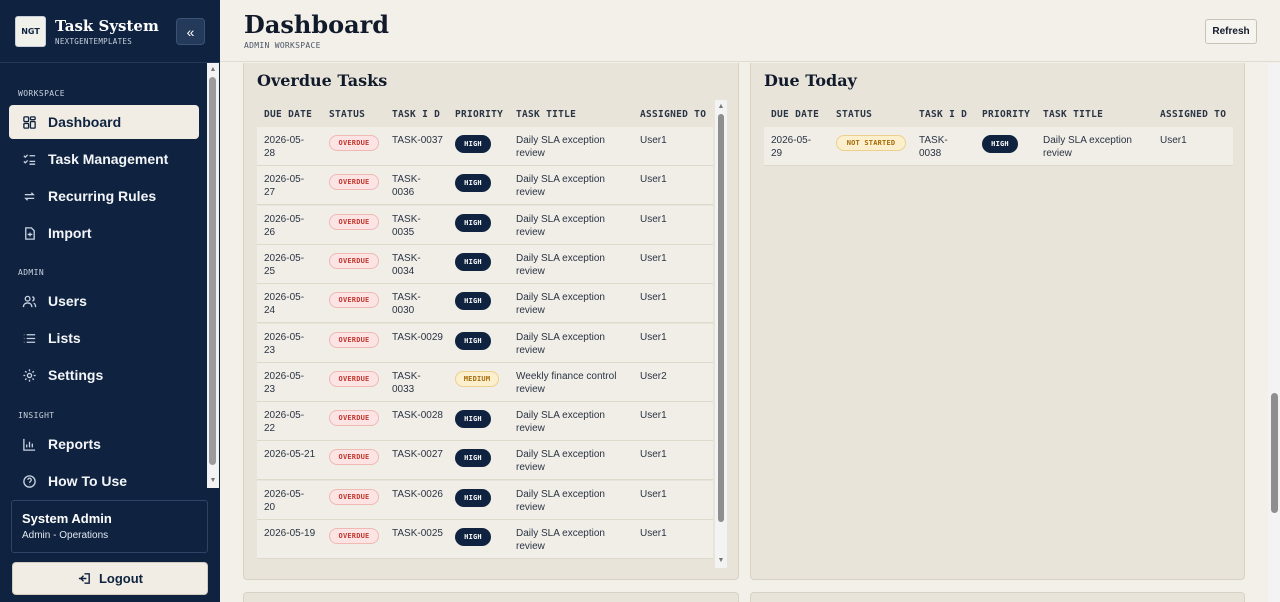  Describe the element at coordinates (29, 233) in the screenshot. I see `file-import-icon` at that location.